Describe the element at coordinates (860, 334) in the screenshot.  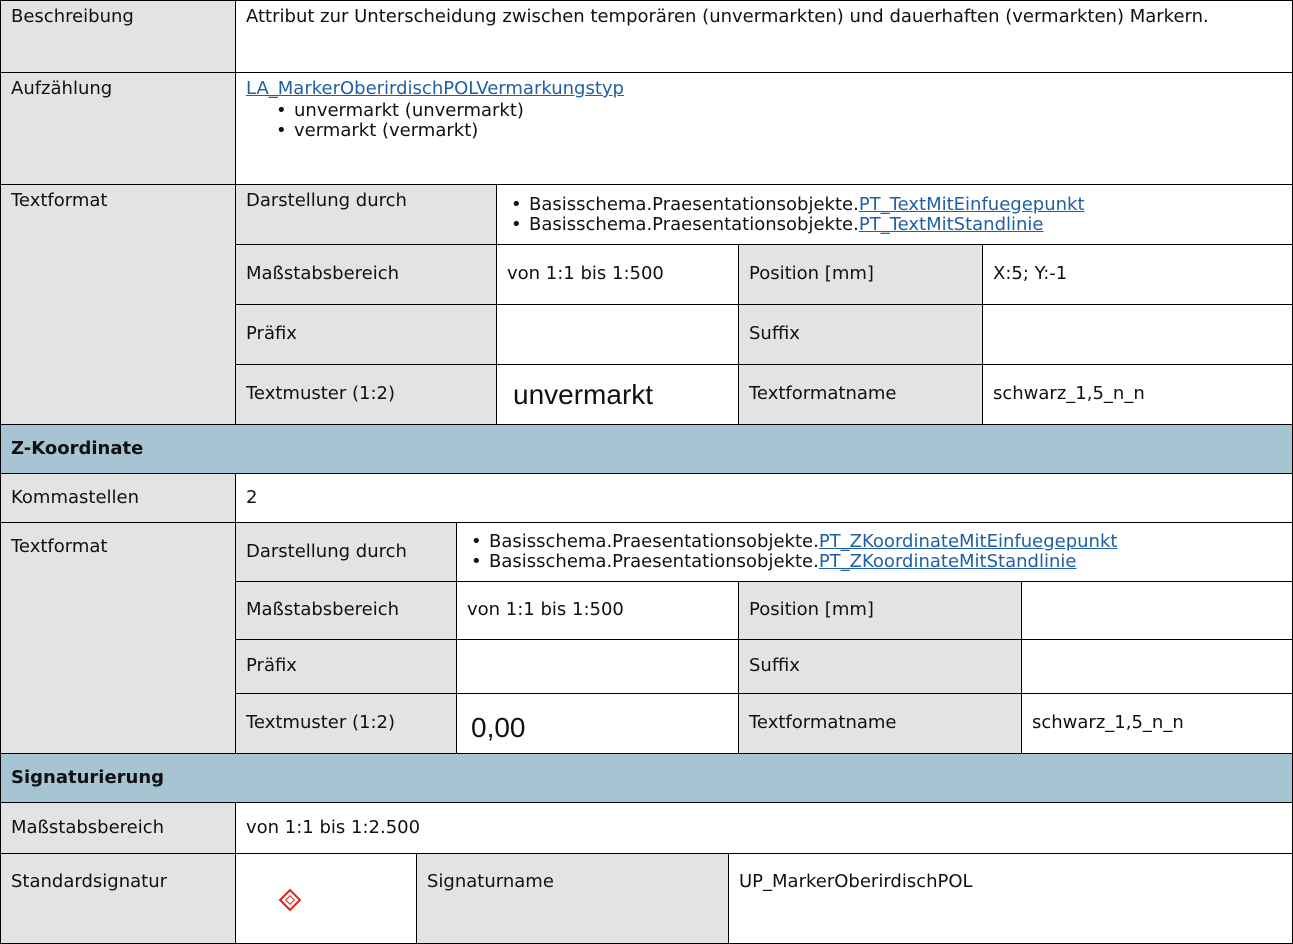
I see `textformat1-suffix-label-cell: Suffix` at that location.